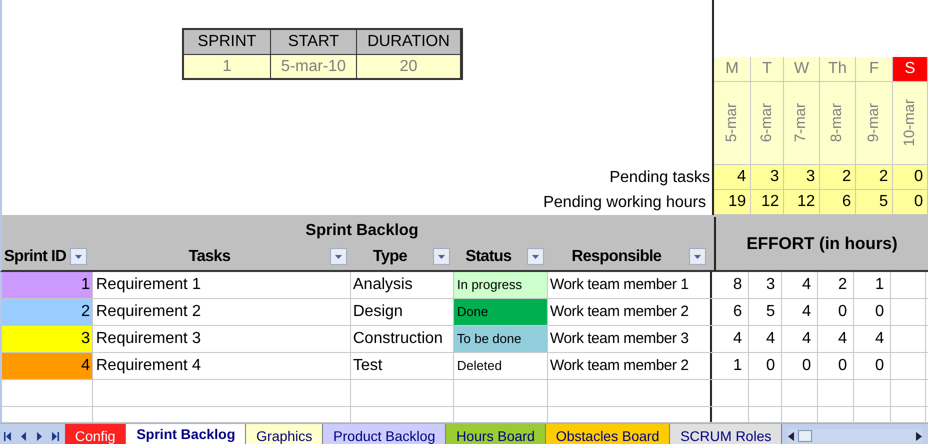 The height and width of the screenshot is (444, 928). I want to click on column-header: Responsible, so click(616, 256).